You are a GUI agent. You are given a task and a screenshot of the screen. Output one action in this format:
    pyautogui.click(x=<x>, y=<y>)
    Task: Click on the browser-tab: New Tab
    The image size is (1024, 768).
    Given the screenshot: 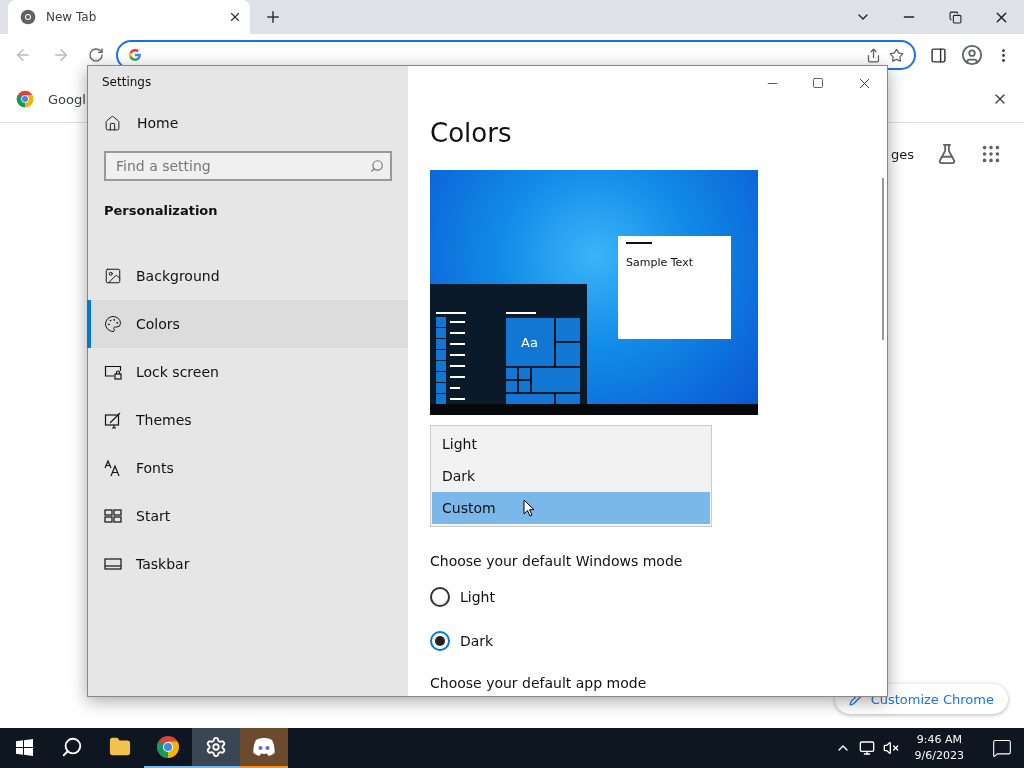 What is the action you would take?
    pyautogui.click(x=129, y=17)
    